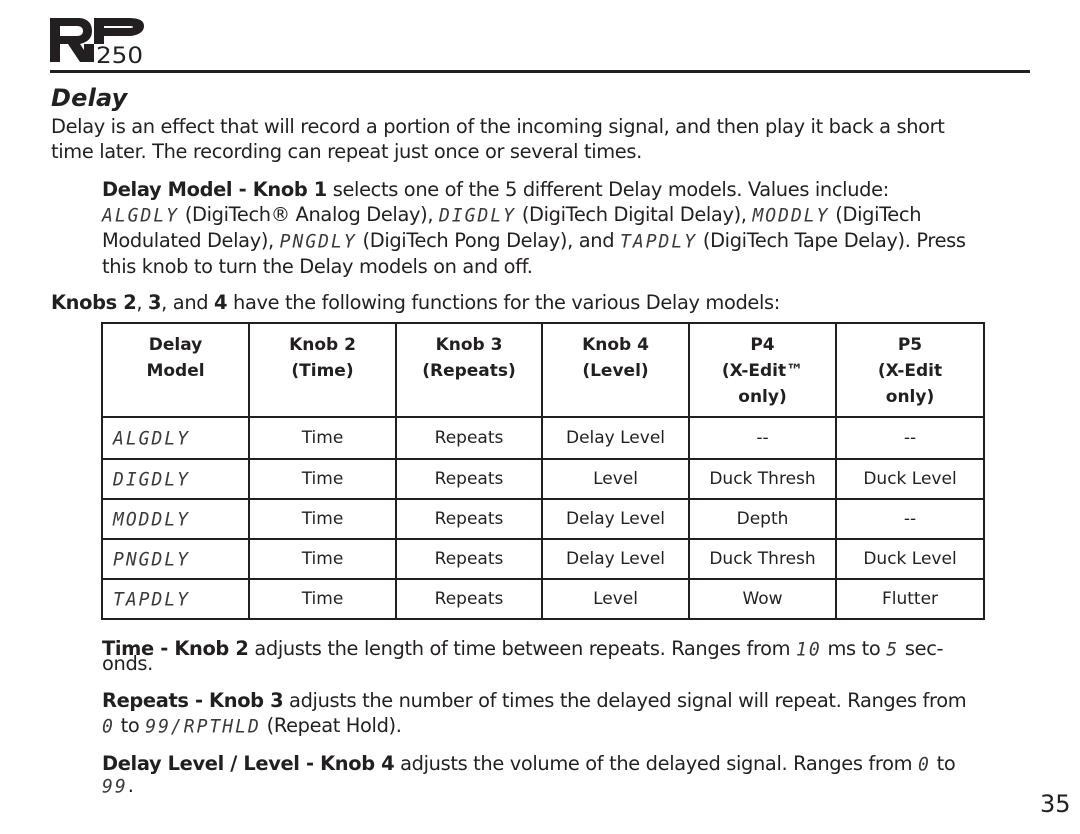 The height and width of the screenshot is (834, 1080). What do you see at coordinates (921, 648) in the screenshot?
I see `text: sec-` at bounding box center [921, 648].